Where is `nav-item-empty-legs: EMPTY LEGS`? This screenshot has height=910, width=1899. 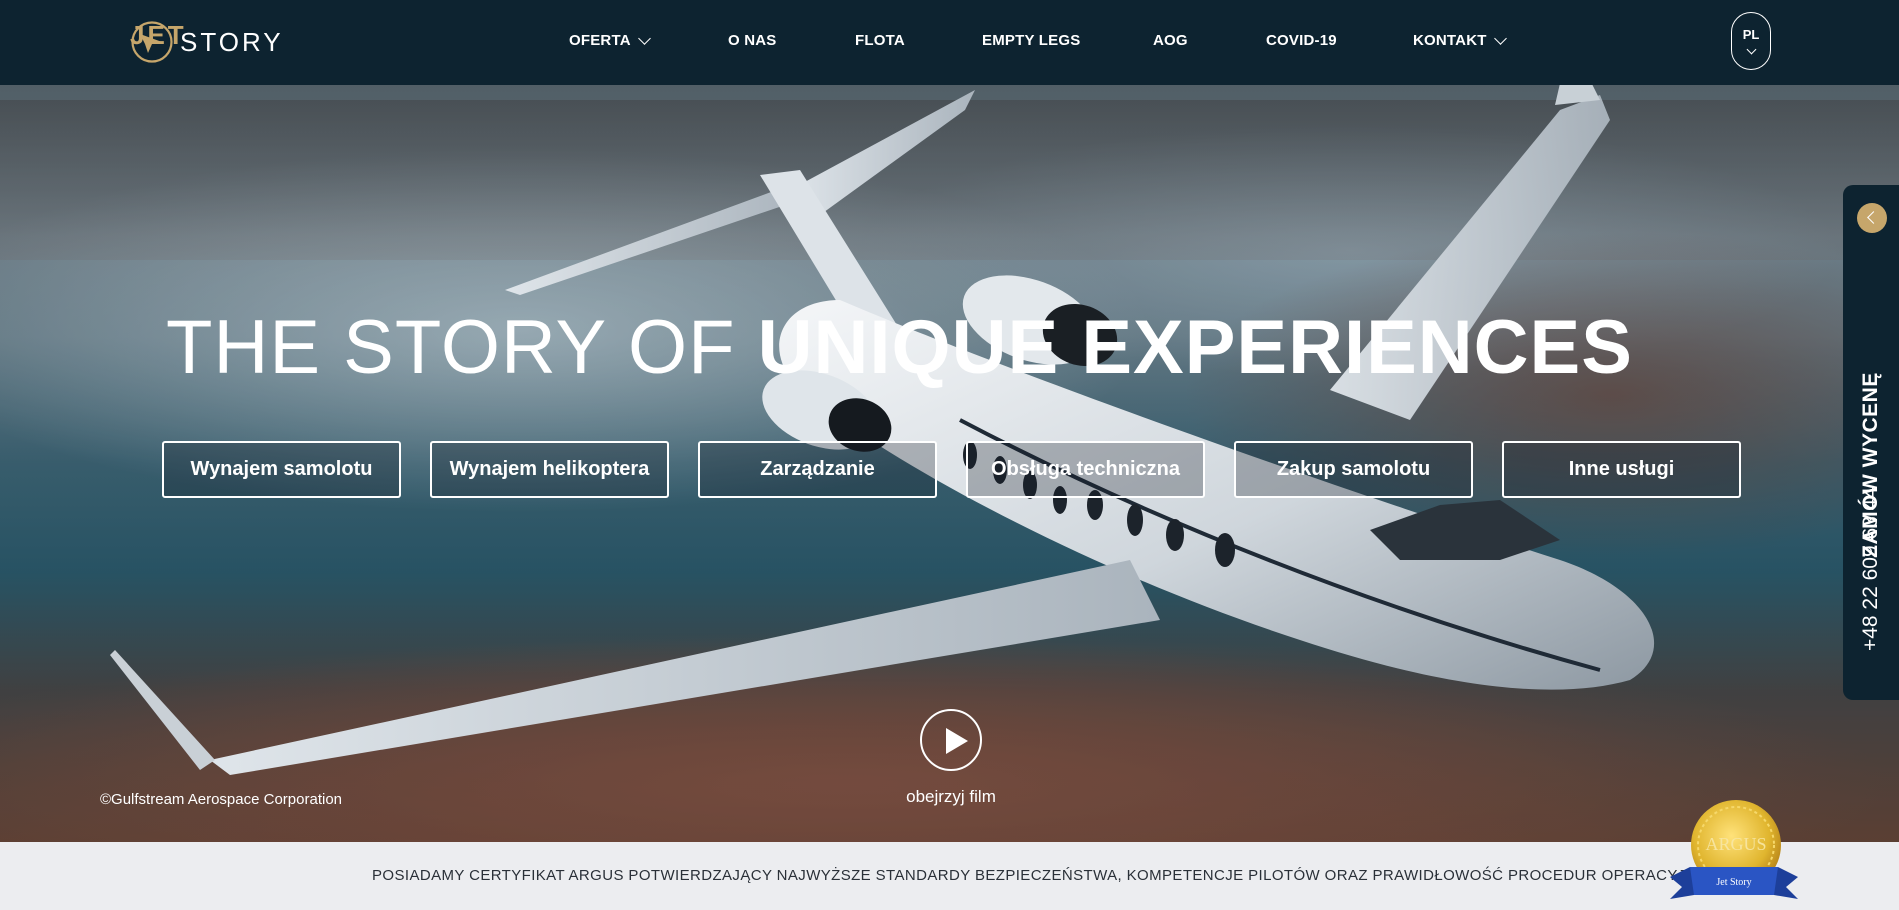 nav-item-empty-legs: EMPTY LEGS is located at coordinates (1031, 40).